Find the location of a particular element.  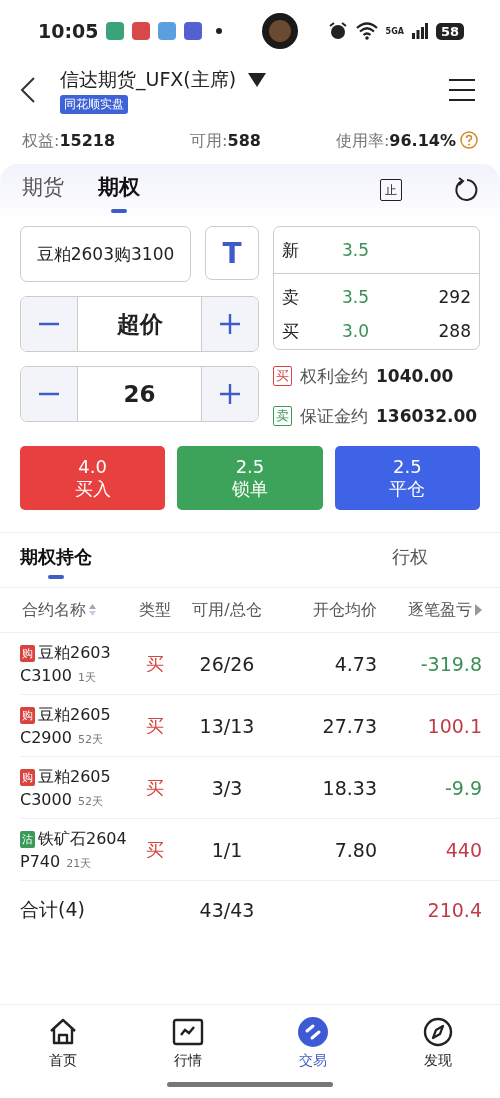

battery-level: 58 is located at coordinates (449, 31).